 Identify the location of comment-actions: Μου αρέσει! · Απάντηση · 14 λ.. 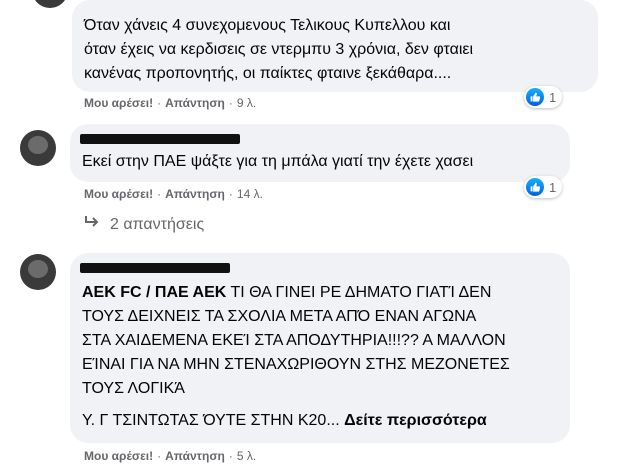
(173, 194).